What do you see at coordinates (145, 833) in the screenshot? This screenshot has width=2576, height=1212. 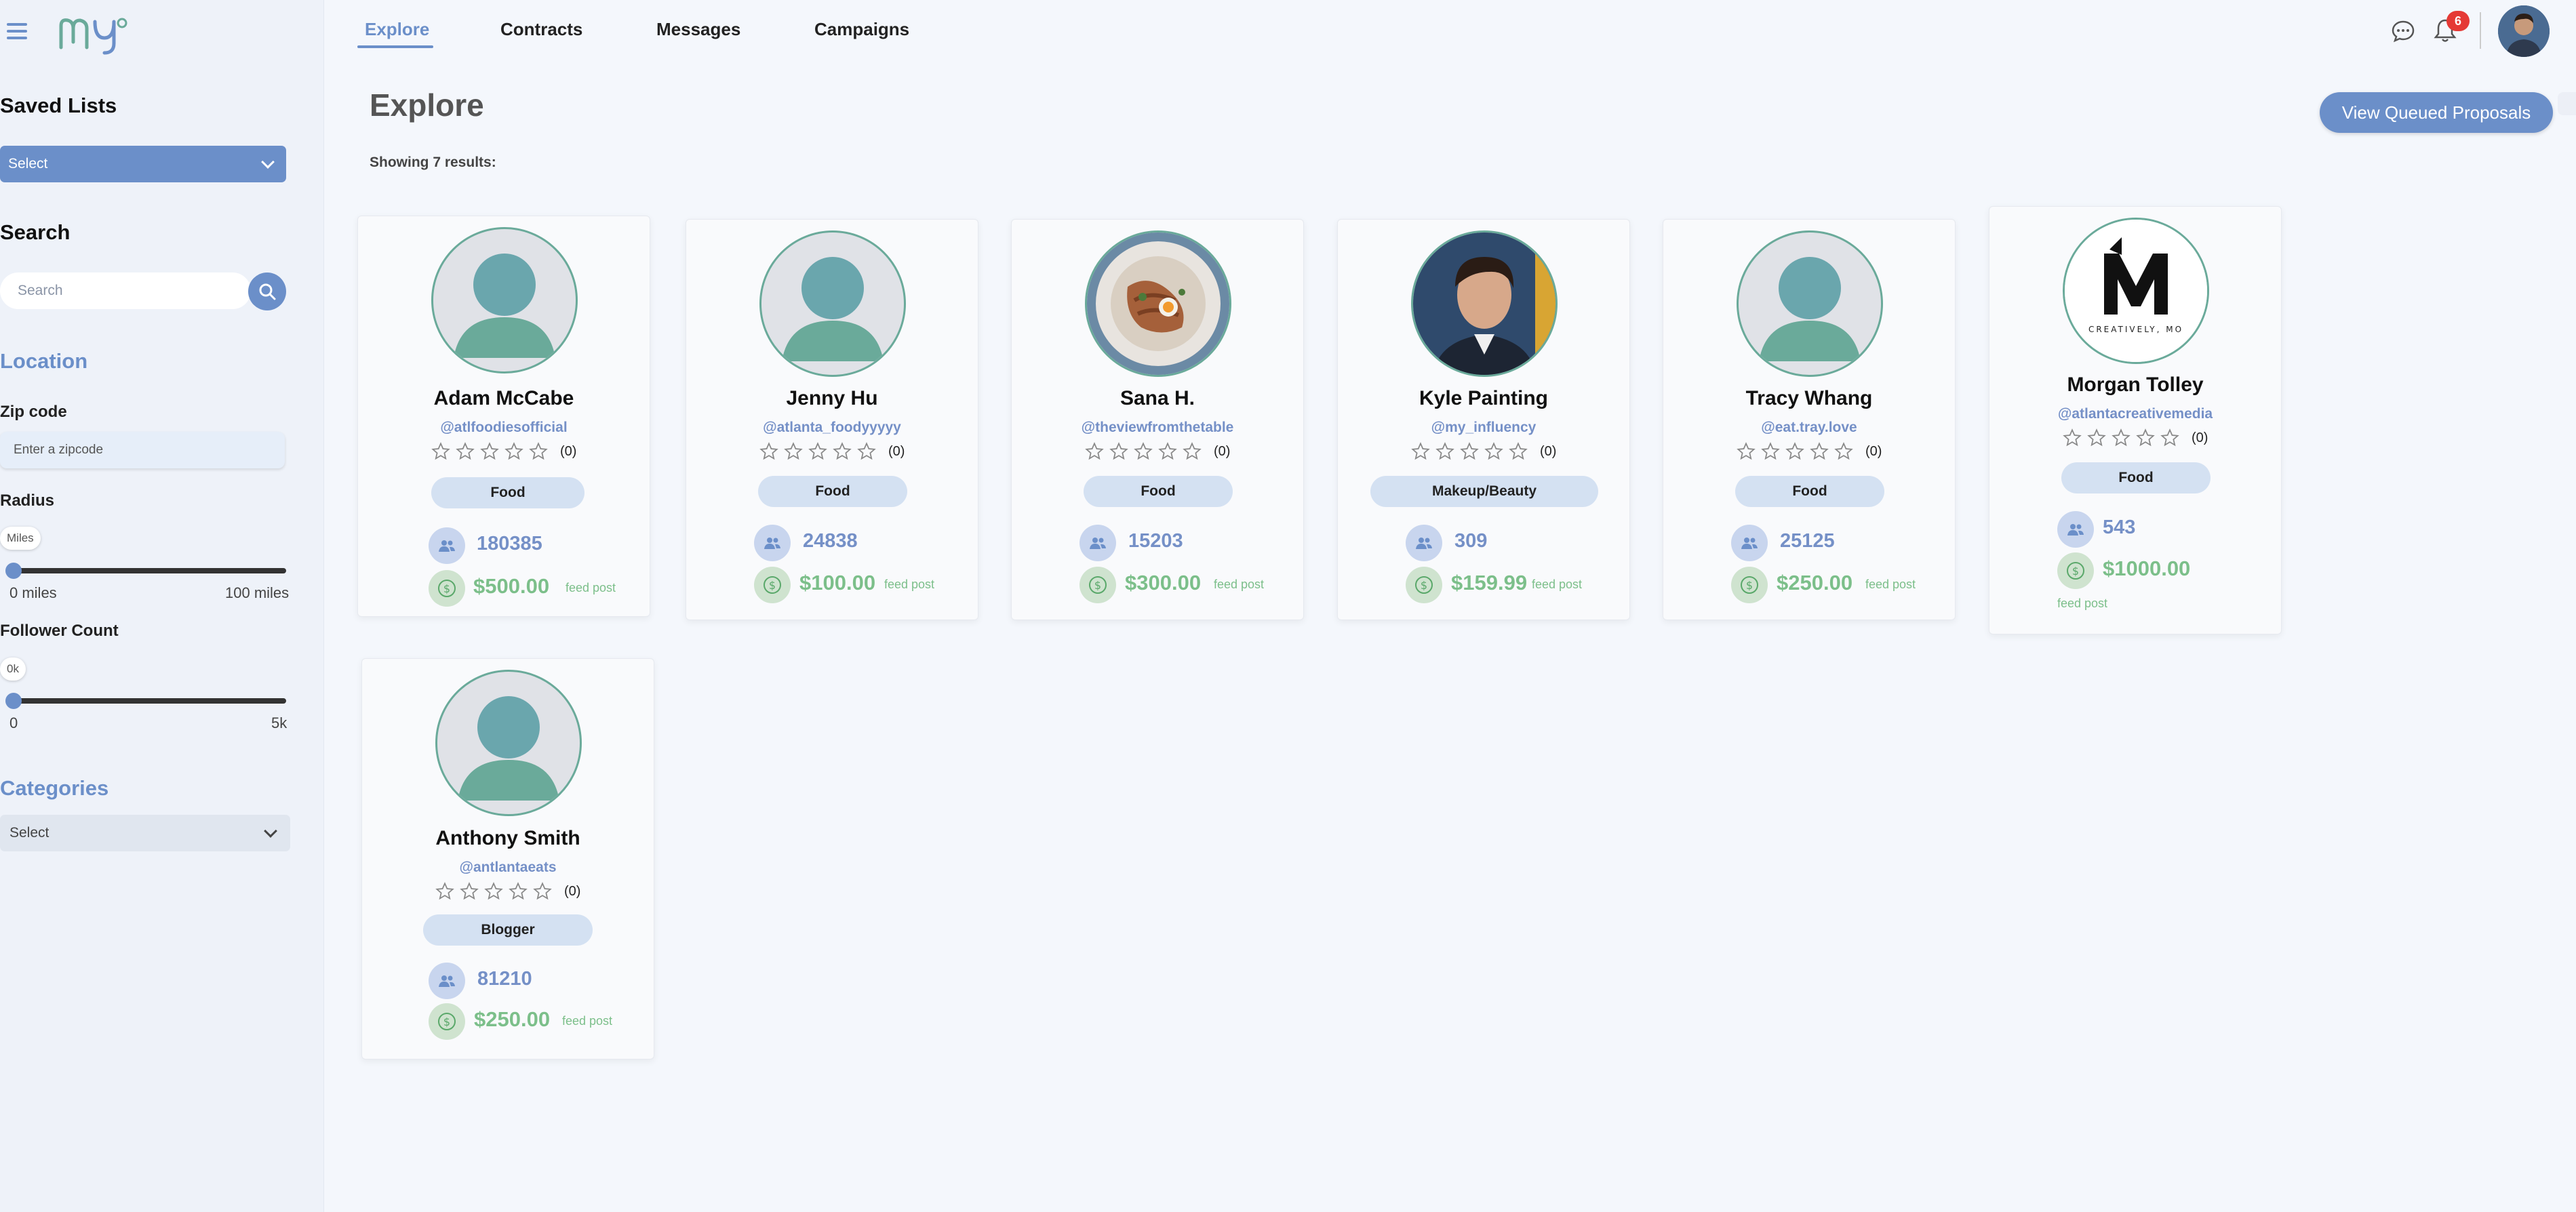 I see `categories-select: Select` at bounding box center [145, 833].